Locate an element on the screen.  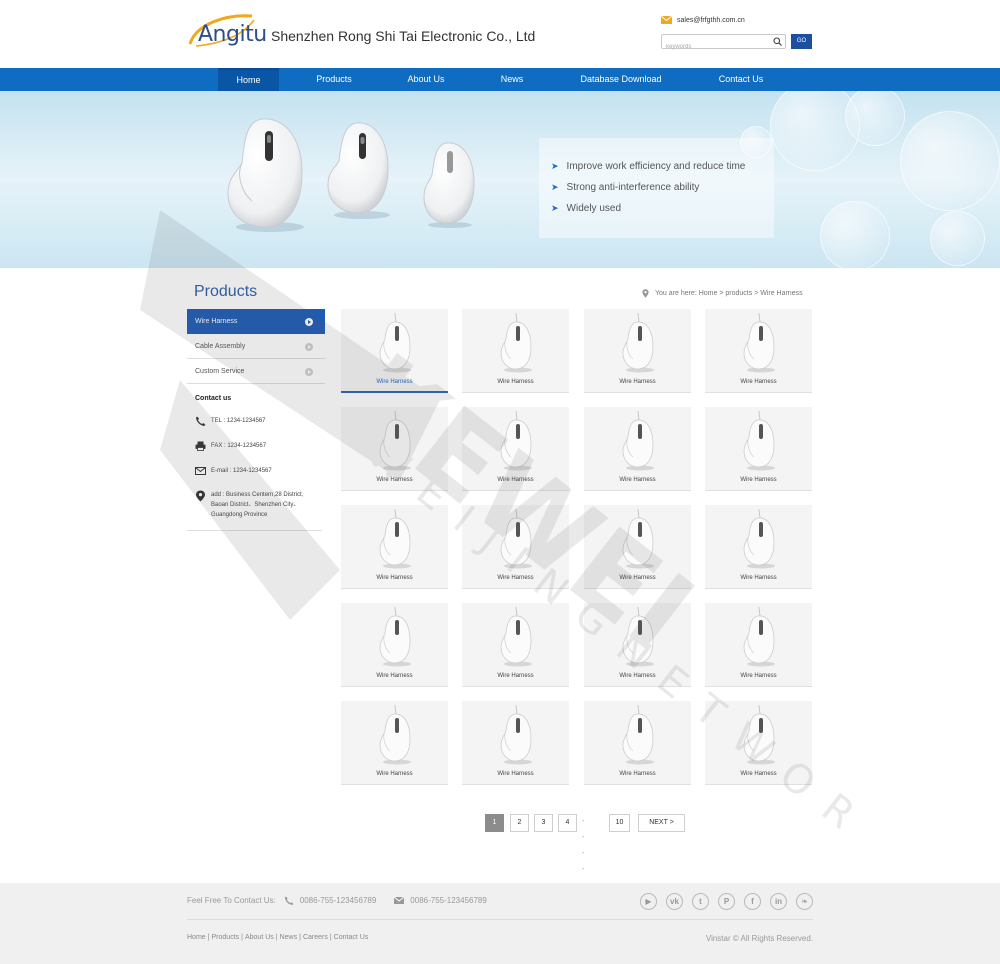
vk-icon: vk is located at coordinates (674, 901).